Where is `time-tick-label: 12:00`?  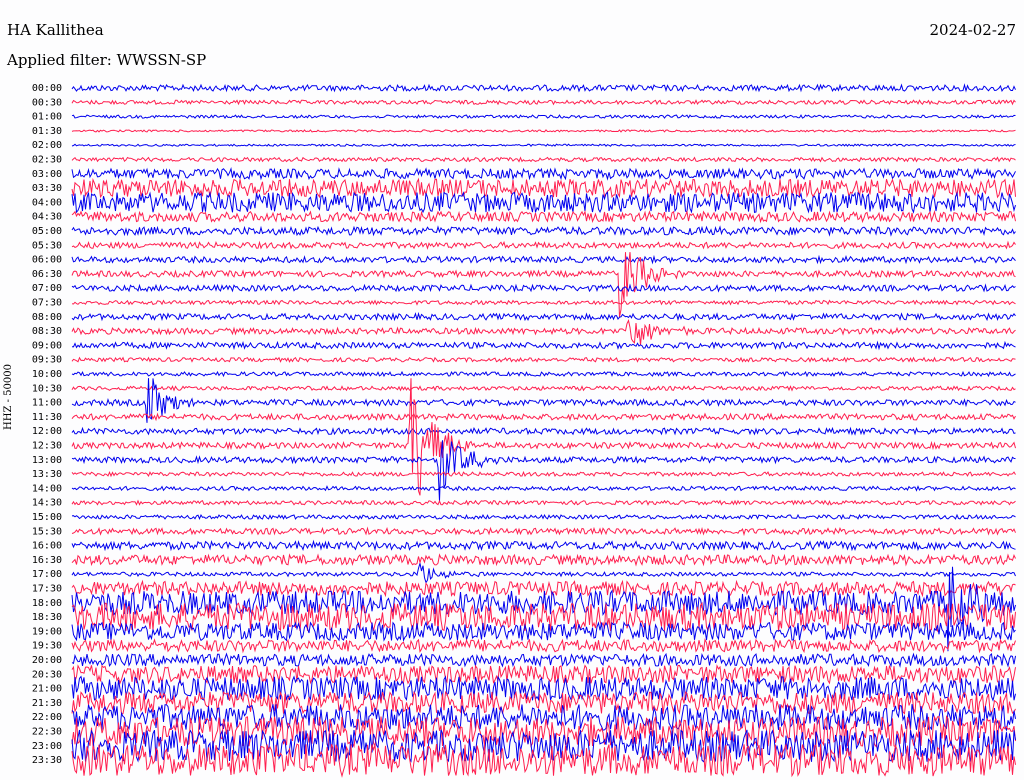 time-tick-label: 12:00 is located at coordinates (47, 431).